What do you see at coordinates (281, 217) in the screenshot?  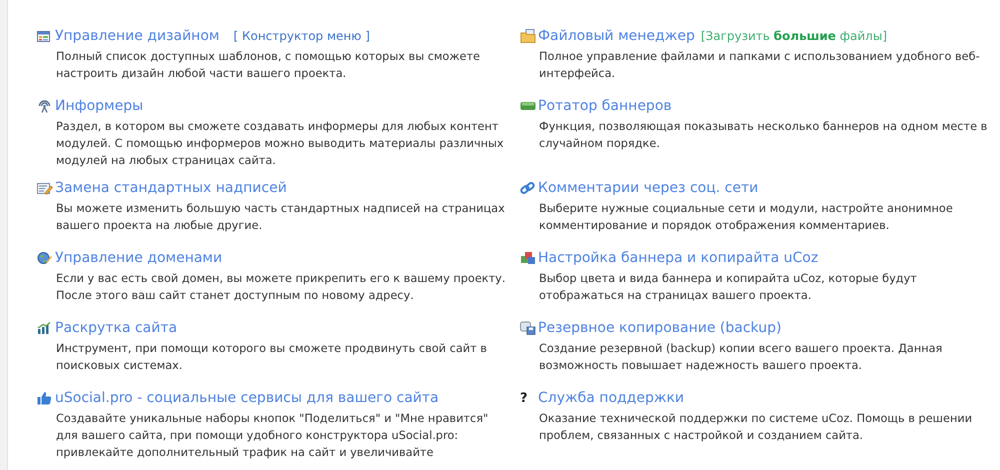 I see `section-description: Вы можете изменить большую часть стандартных надписей на страницах вашего проекта на любые другие.` at bounding box center [281, 217].